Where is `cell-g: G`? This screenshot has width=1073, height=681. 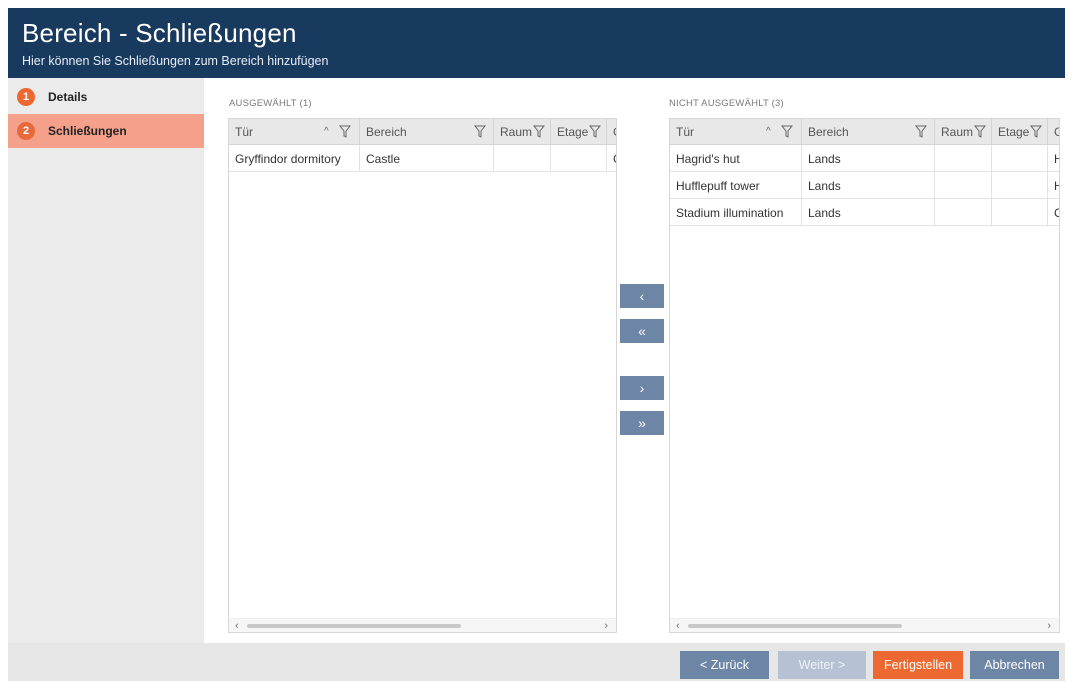
cell-g: G is located at coordinates (611, 158).